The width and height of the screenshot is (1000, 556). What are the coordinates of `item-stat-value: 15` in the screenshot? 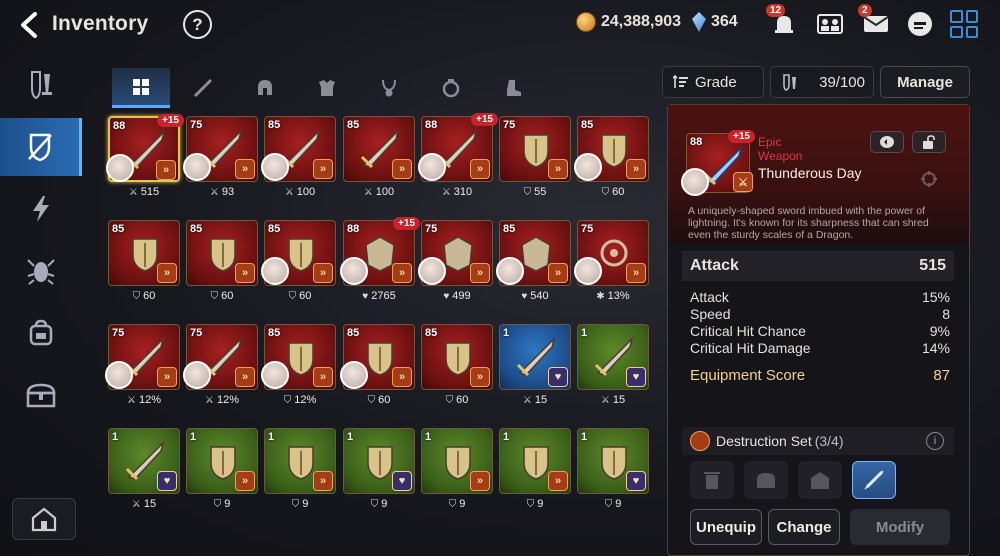 It's located at (541, 400).